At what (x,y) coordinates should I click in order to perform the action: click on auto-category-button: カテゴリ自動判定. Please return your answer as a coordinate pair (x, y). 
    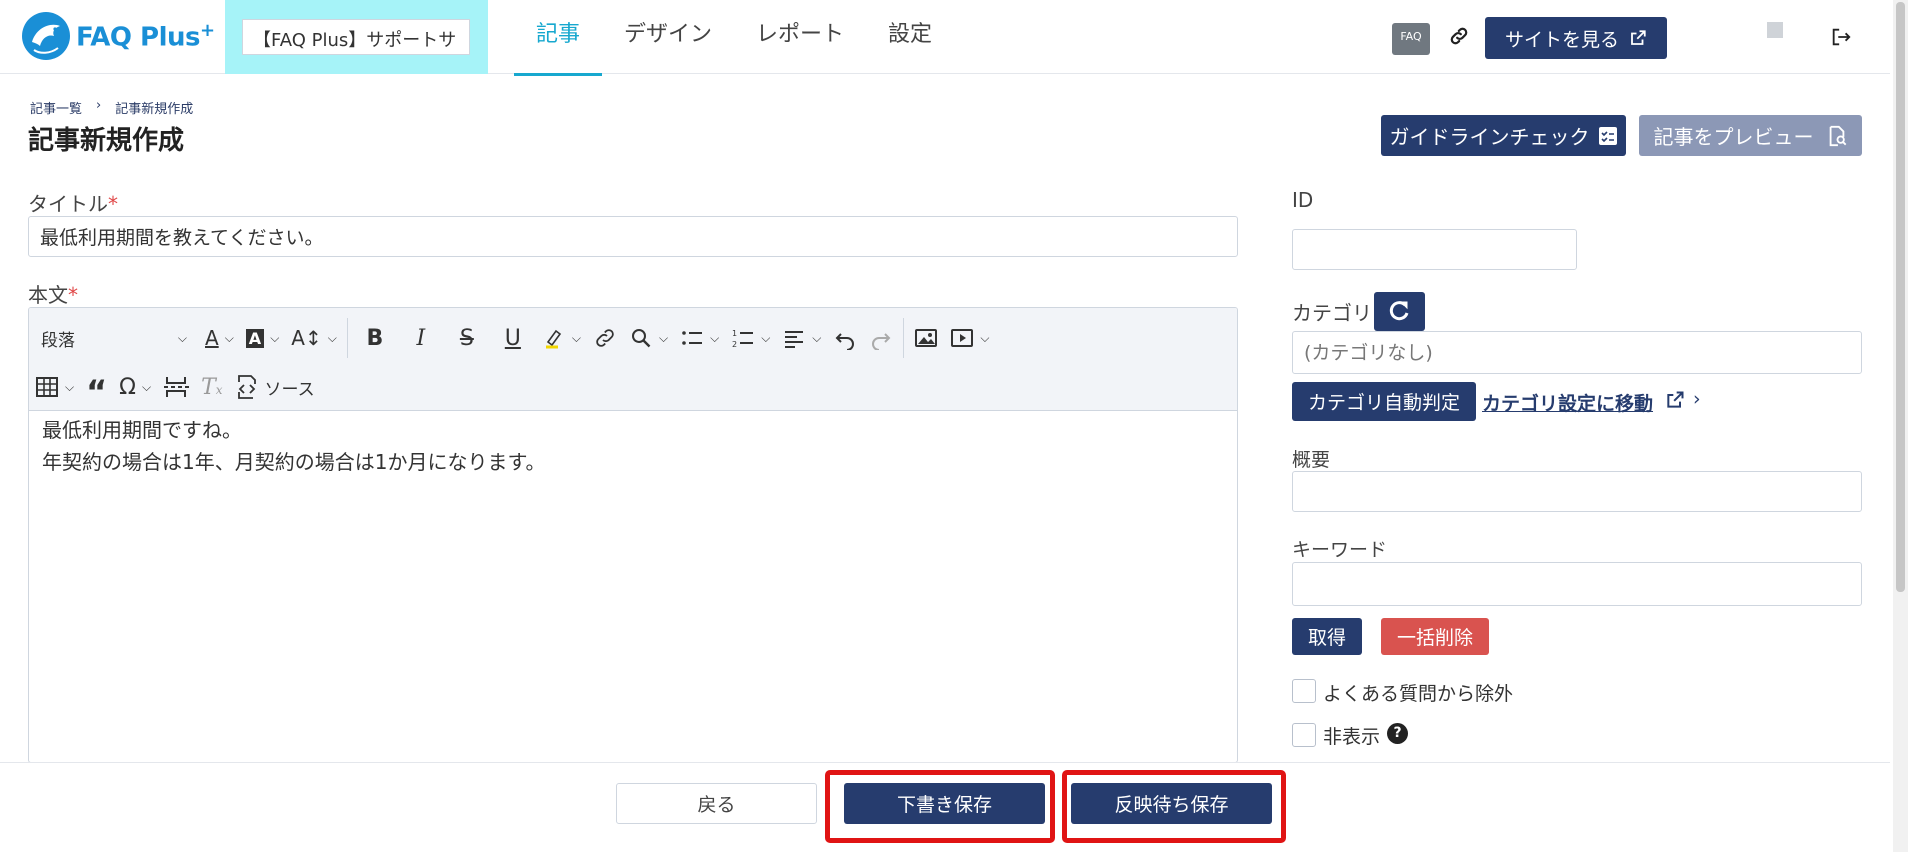
    Looking at the image, I should click on (1384, 401).